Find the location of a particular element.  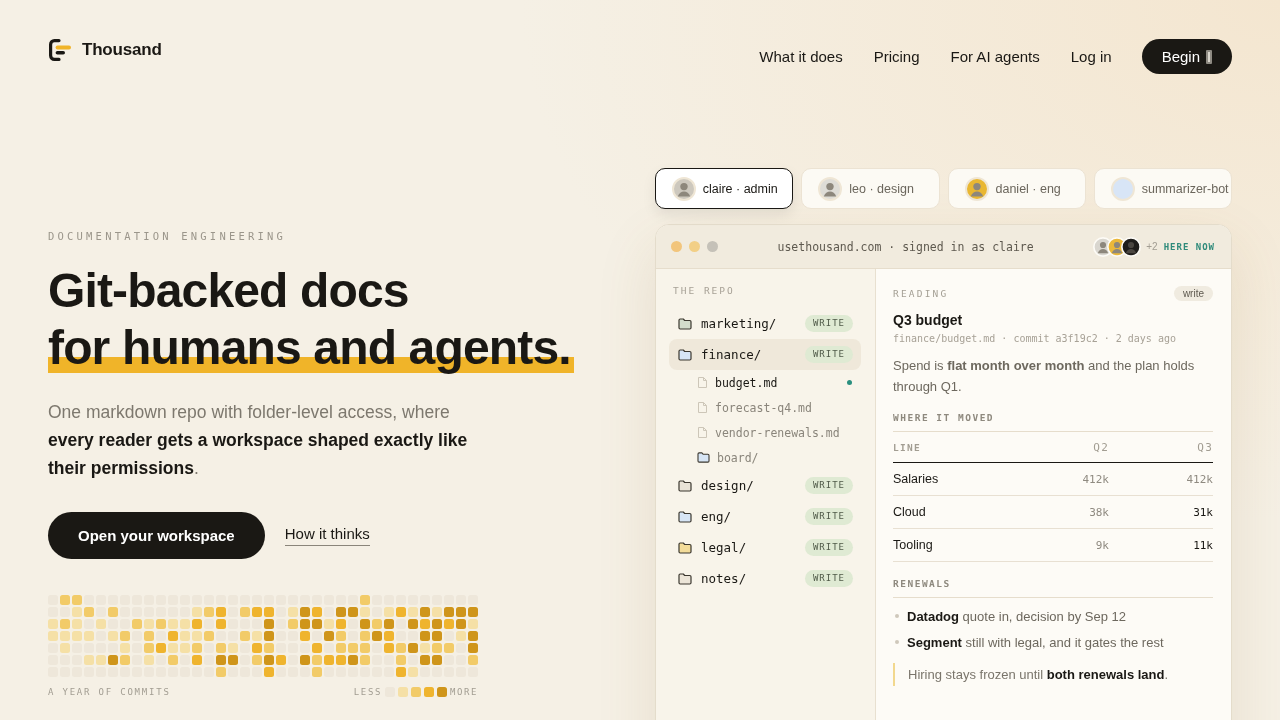

presence-label: HERE NOW is located at coordinates (1189, 246).